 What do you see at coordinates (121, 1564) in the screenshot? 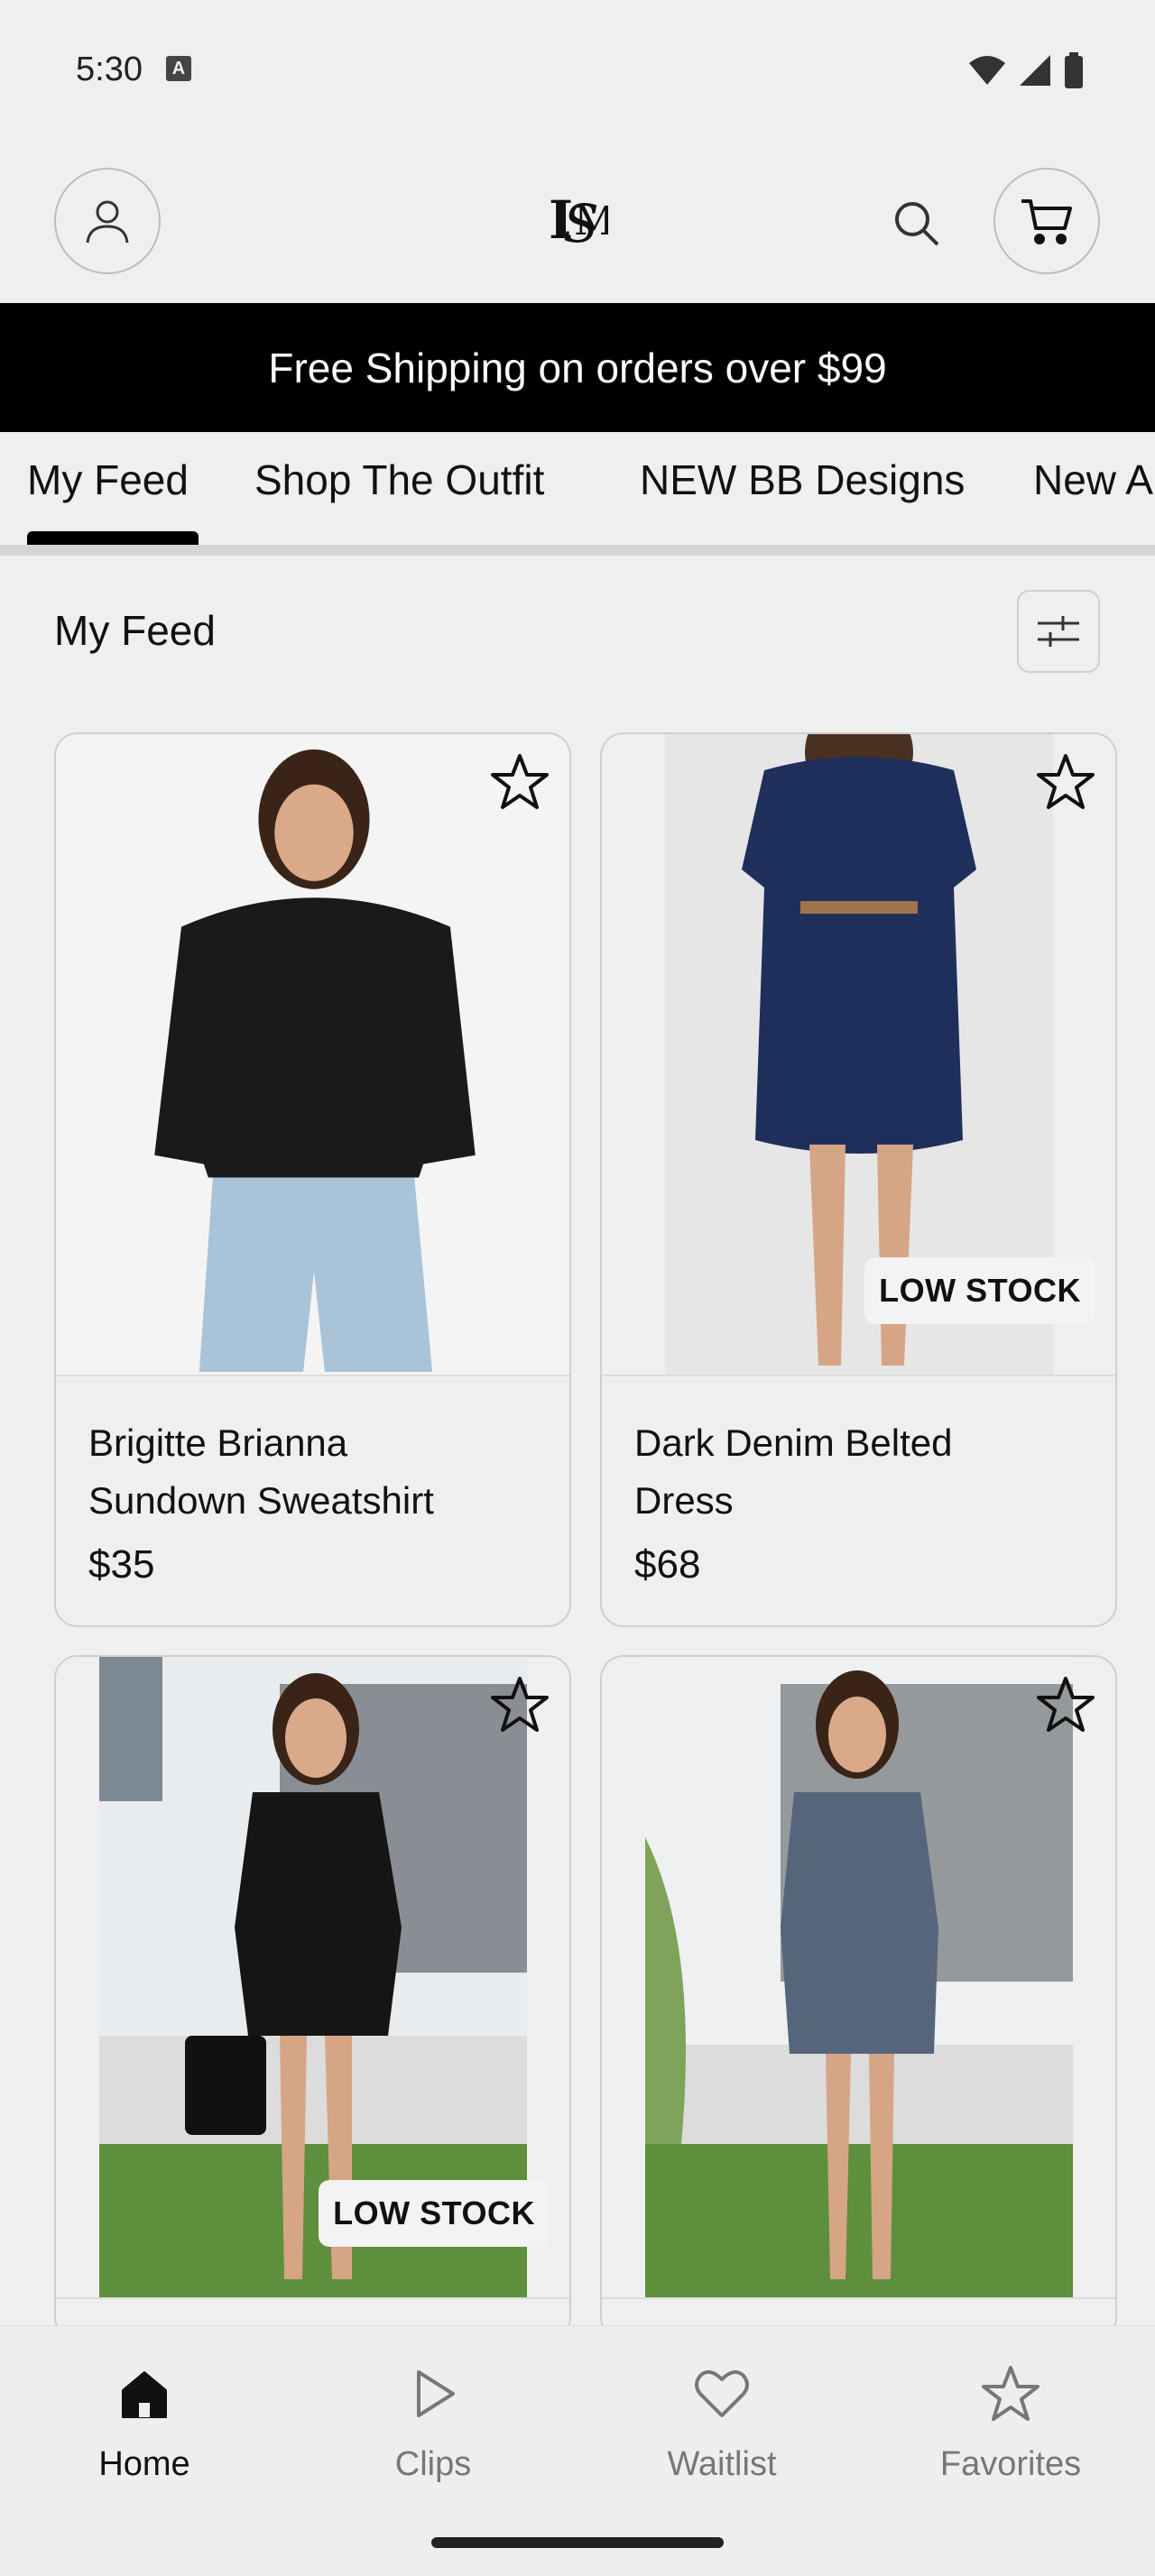
I see `product-price: $35` at bounding box center [121, 1564].